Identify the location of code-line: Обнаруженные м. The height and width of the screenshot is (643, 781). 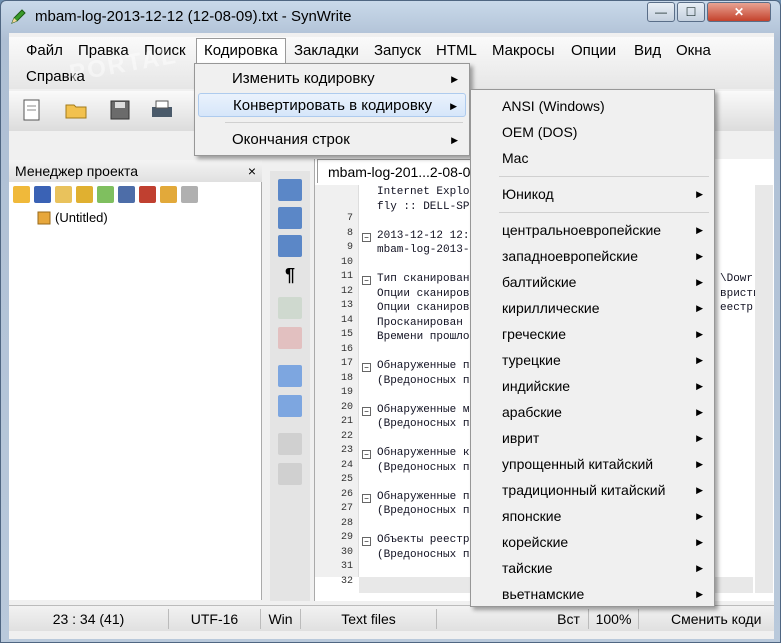
(423, 410).